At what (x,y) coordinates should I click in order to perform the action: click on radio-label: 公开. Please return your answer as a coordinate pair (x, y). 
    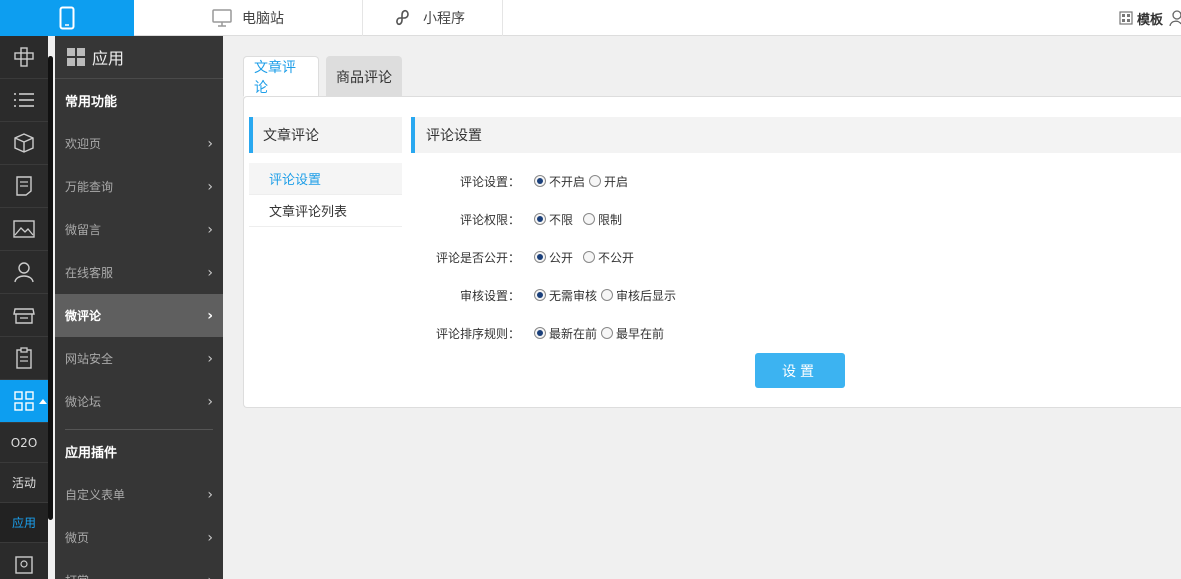
    Looking at the image, I should click on (561, 257).